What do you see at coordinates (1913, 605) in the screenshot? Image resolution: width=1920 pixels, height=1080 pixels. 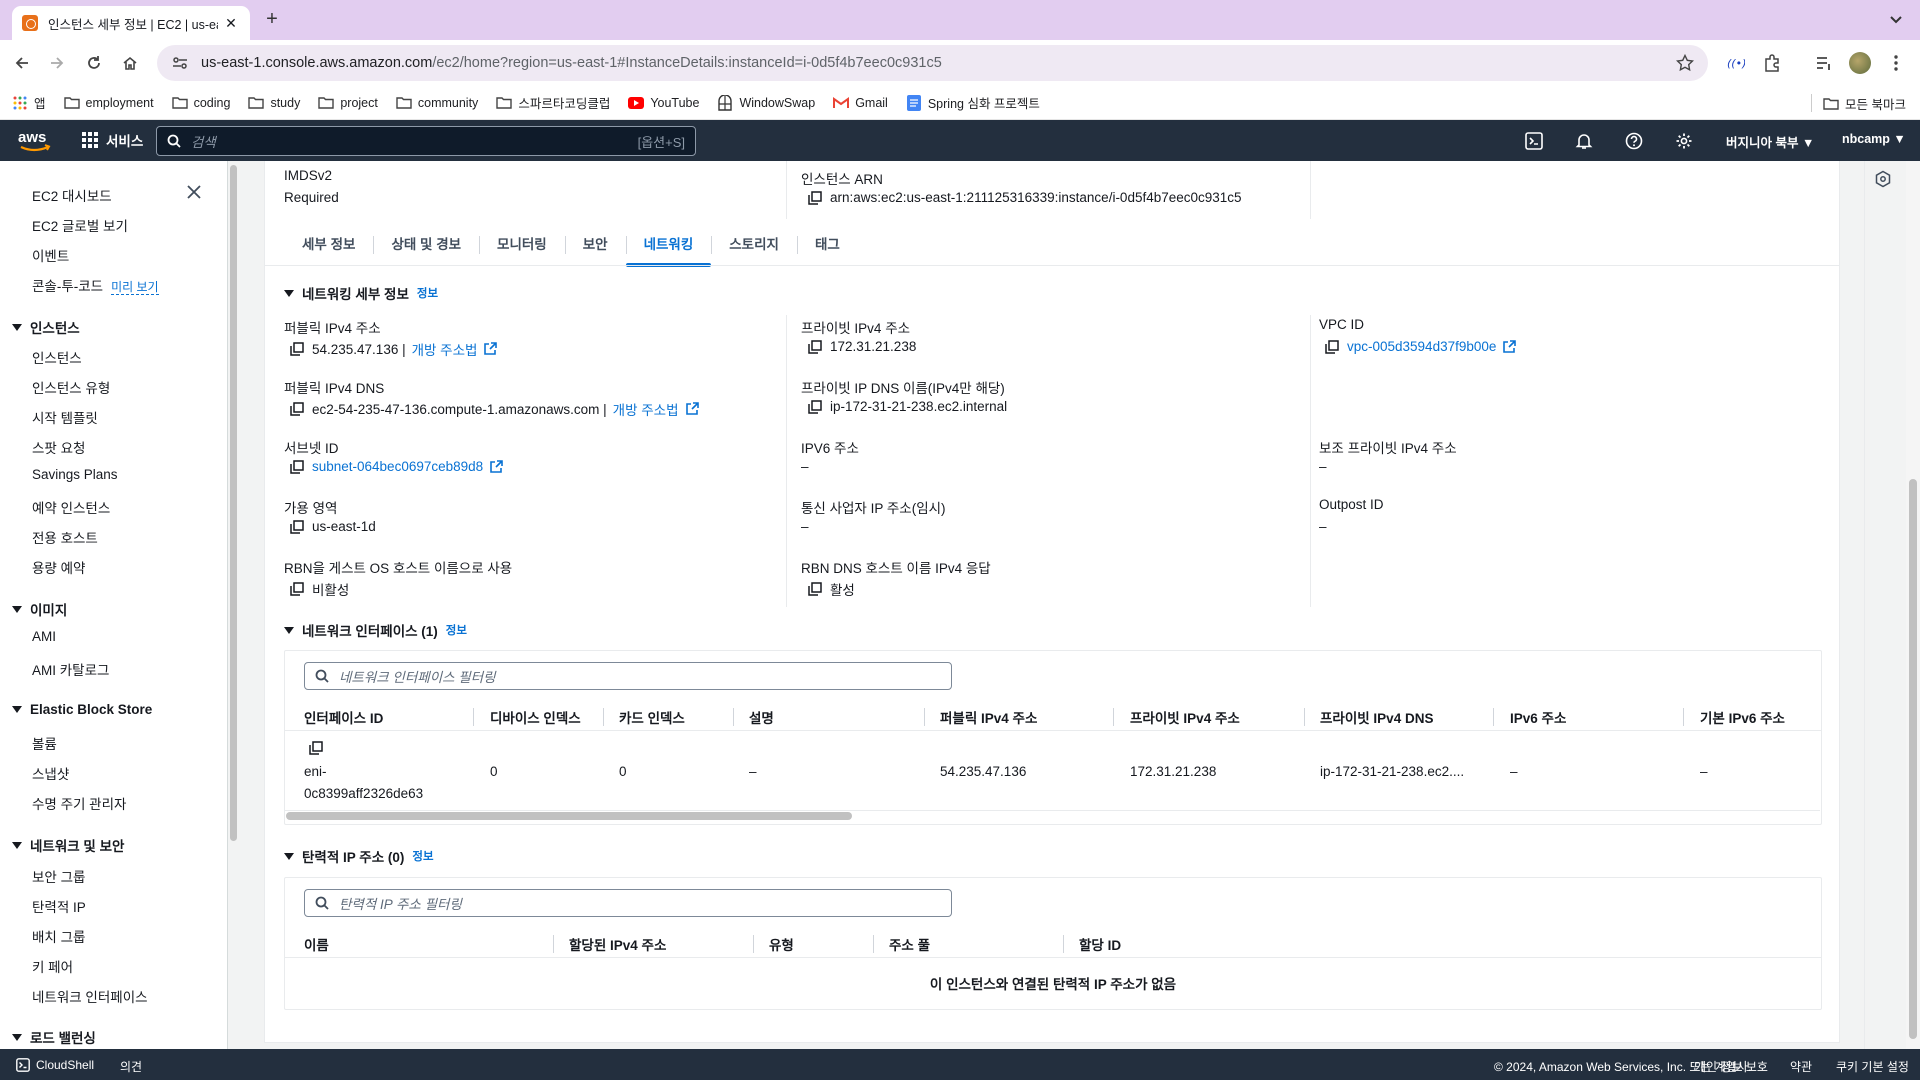 I see `page-scrollbar` at bounding box center [1913, 605].